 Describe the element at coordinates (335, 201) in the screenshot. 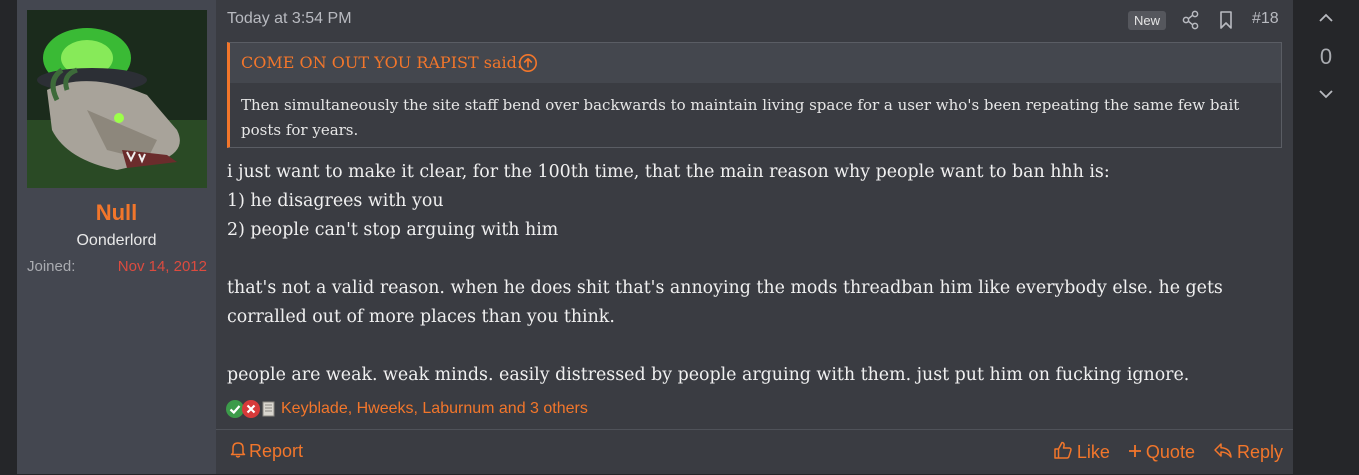

I see `message-line: 1) he disagrees with you` at that location.